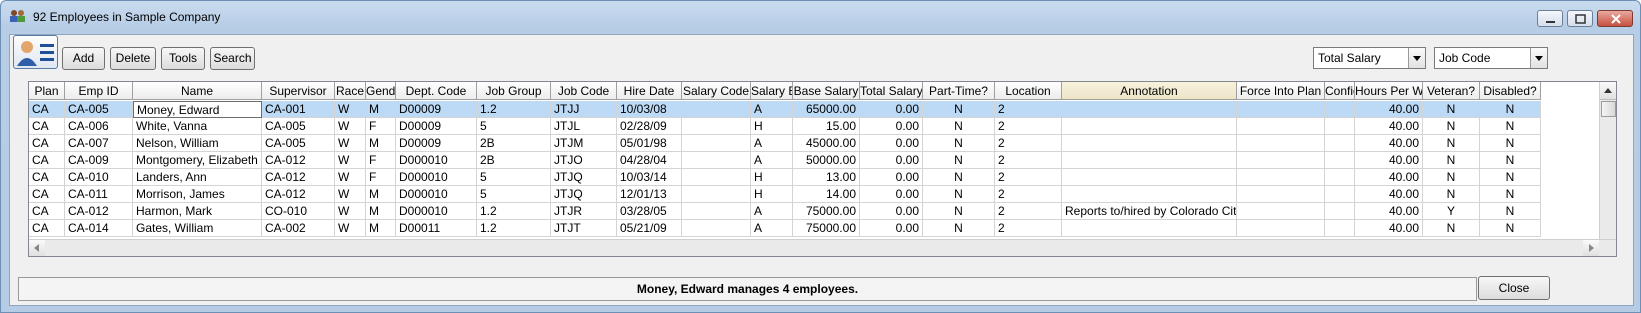 This screenshot has height=313, width=1641. Describe the element at coordinates (1550, 18) in the screenshot. I see `minimize-button` at that location.